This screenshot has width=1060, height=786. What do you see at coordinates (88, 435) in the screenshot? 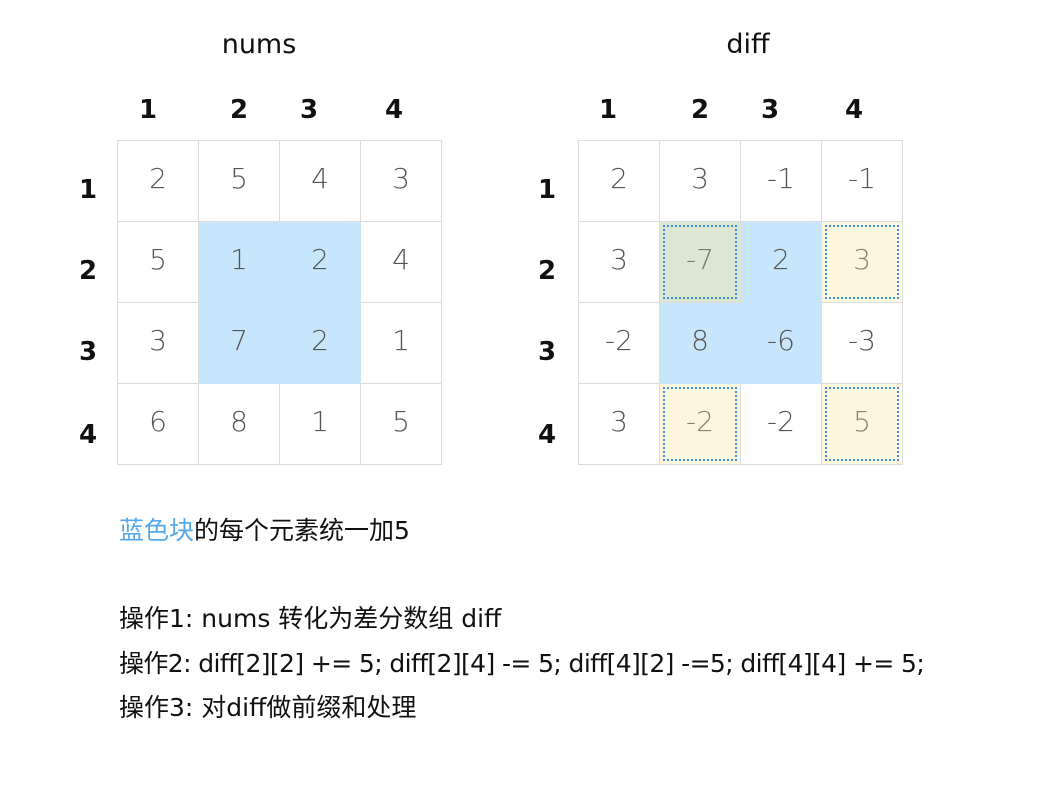
I see `nums-row-header-4: 4` at bounding box center [88, 435].